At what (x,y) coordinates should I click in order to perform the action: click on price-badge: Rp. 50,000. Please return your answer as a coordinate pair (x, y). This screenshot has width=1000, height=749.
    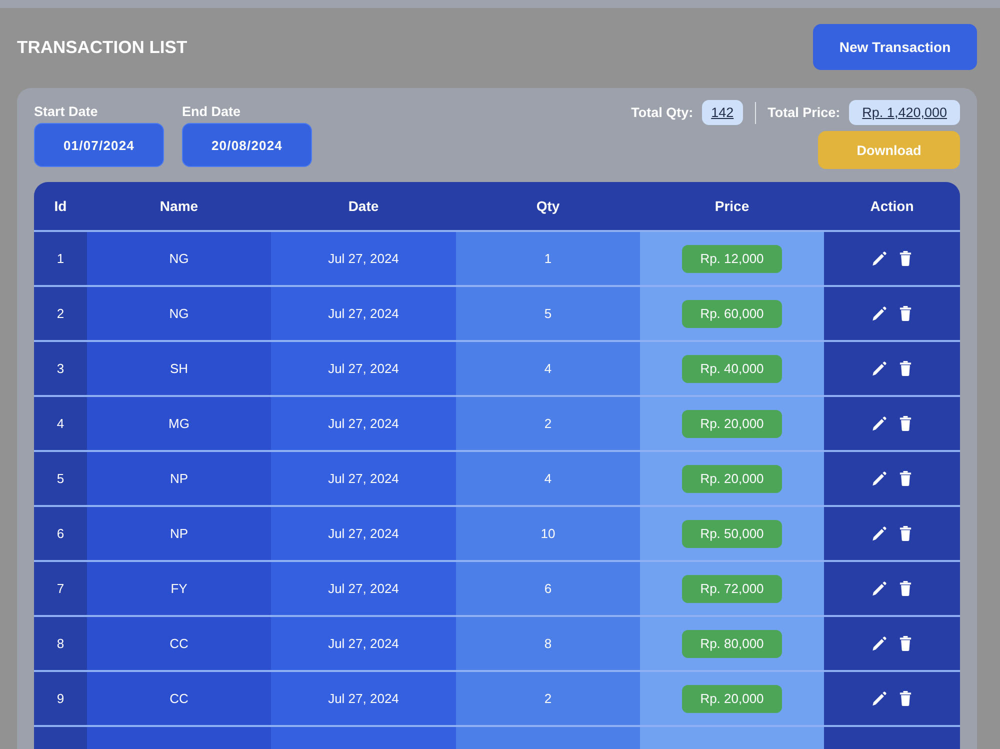
    Looking at the image, I should click on (732, 534).